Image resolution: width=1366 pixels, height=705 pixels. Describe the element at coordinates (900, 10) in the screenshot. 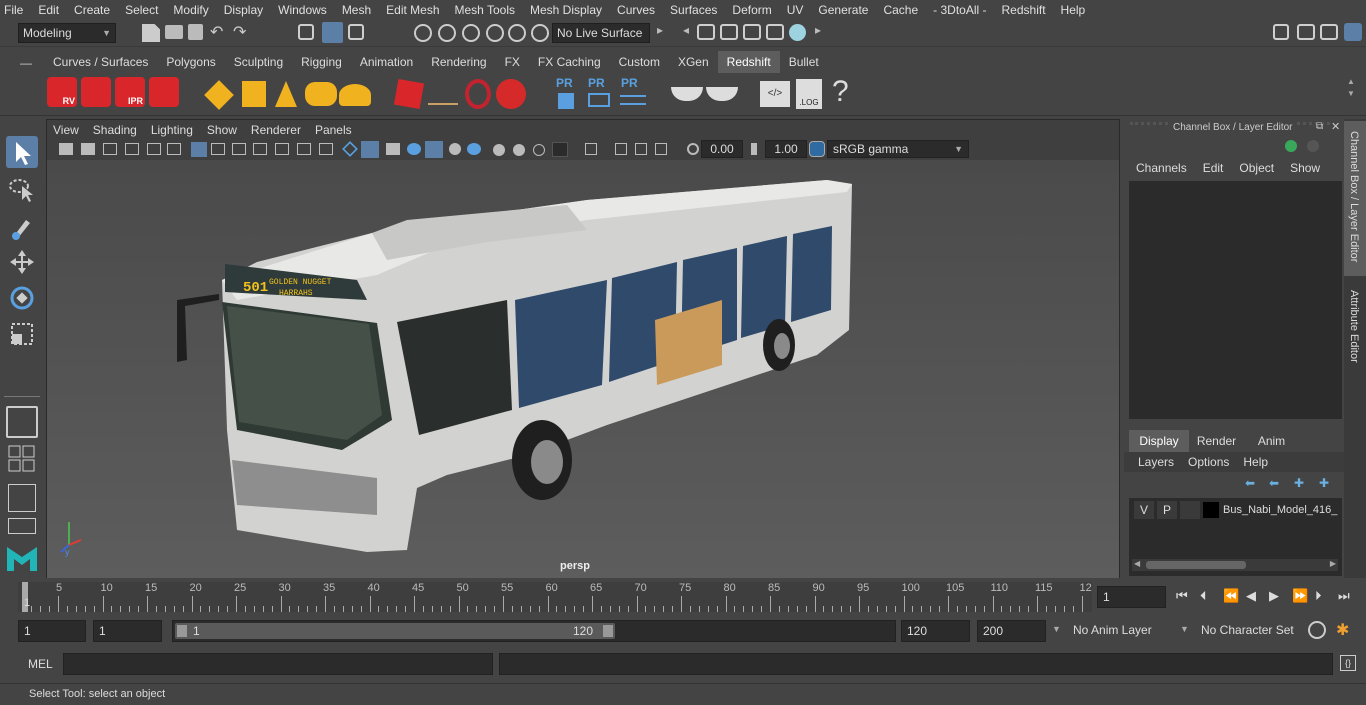

I see `menu-cache: Cache` at that location.